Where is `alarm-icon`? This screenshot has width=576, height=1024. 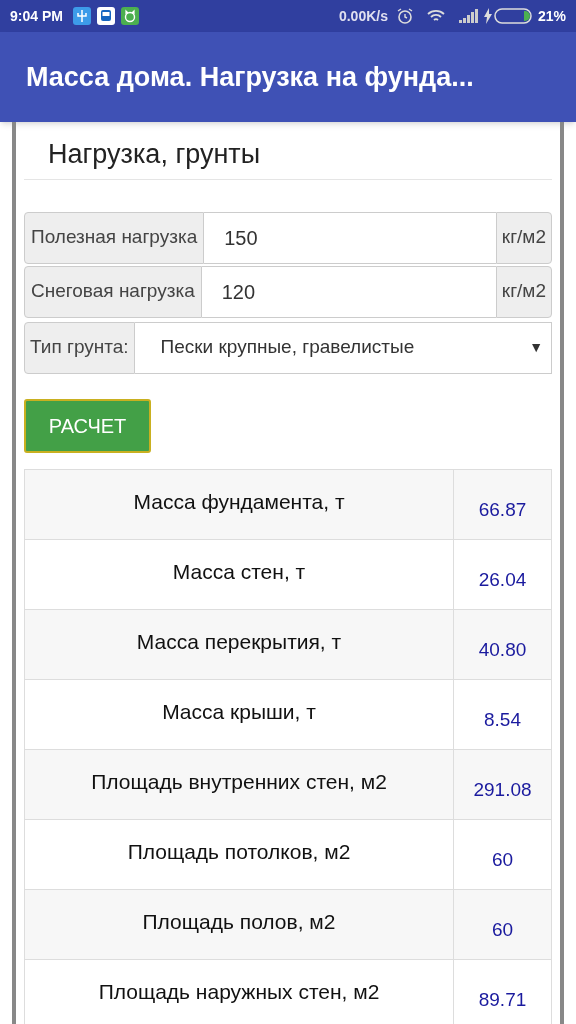 alarm-icon is located at coordinates (404, 16).